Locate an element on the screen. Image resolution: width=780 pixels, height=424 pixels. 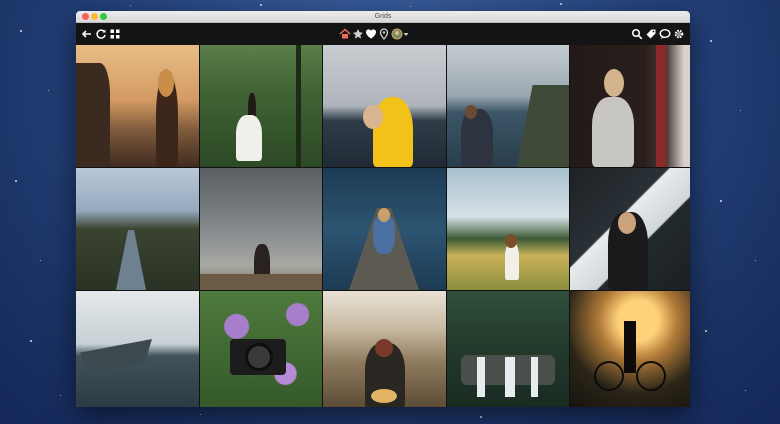
window-title: Grids is located at coordinates (383, 16).